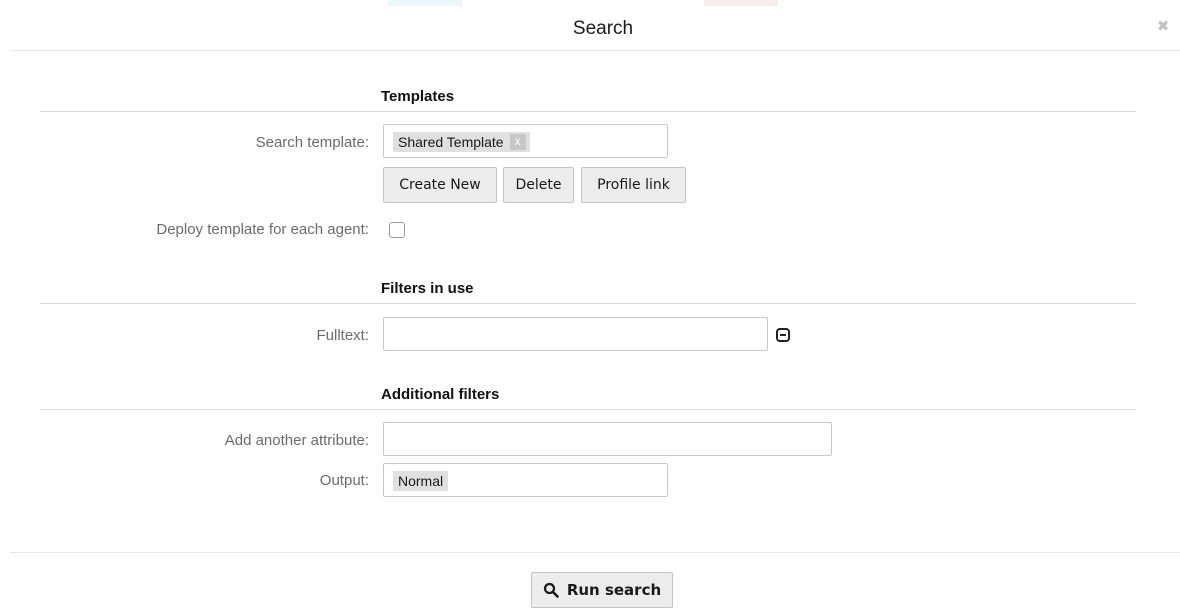  What do you see at coordinates (595, 552) in the screenshot?
I see `footer-divider` at bounding box center [595, 552].